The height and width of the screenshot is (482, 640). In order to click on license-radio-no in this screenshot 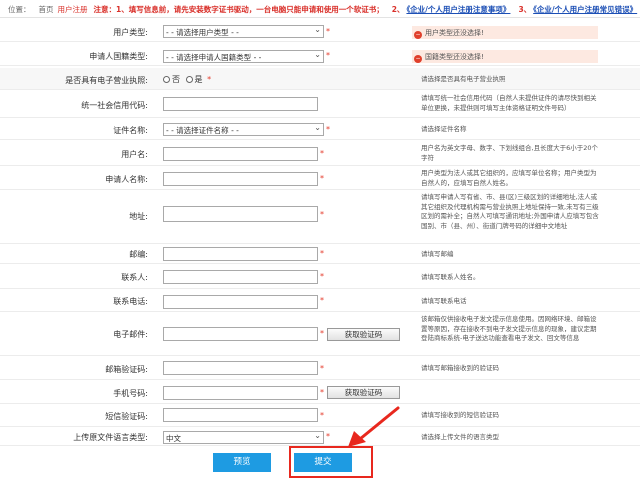, I will do `click(166, 79)`.